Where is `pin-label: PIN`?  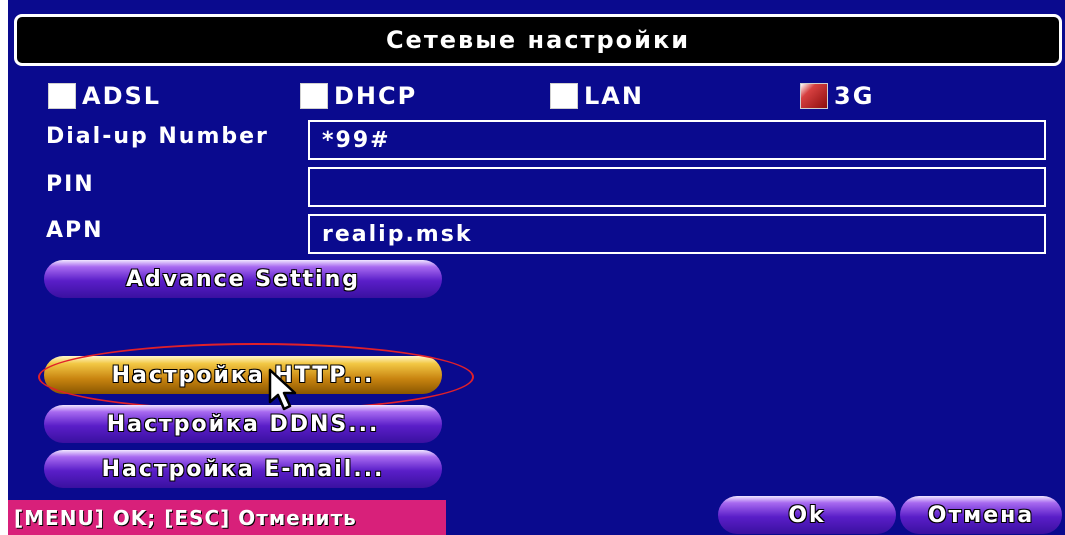
pin-label: PIN is located at coordinates (70, 184).